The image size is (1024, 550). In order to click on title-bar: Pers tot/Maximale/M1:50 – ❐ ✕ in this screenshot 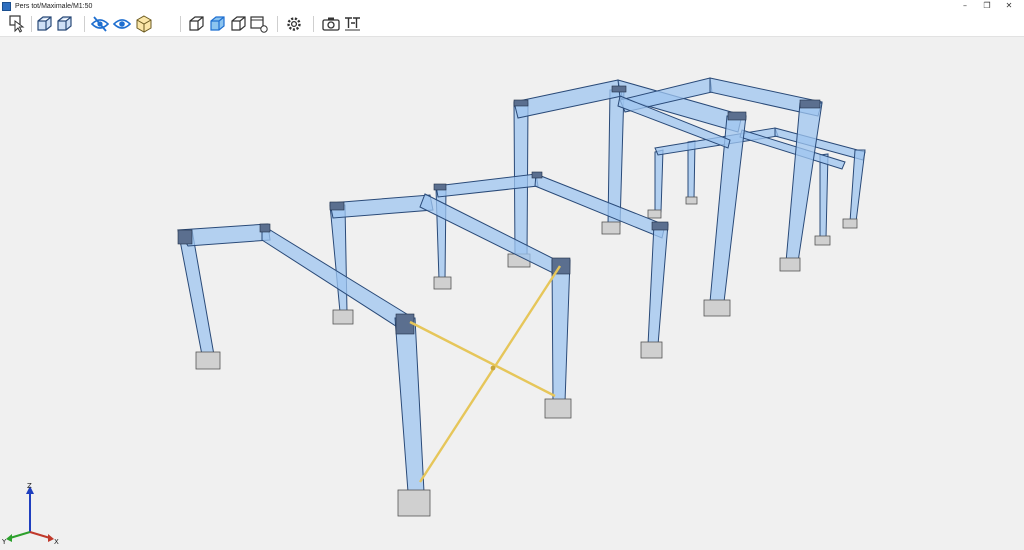, I will do `click(512, 6)`.